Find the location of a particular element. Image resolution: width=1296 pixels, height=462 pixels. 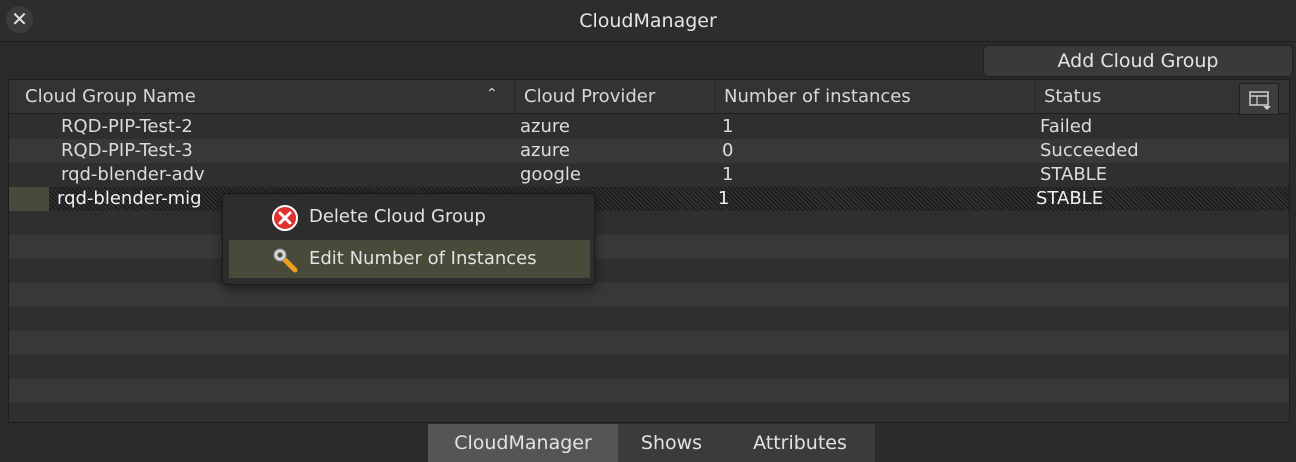

cell-name: RQD-PIP-Test-3 is located at coordinates (127, 150).